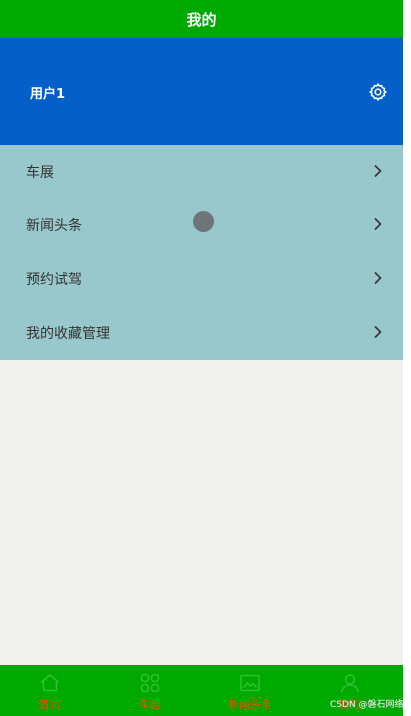 The height and width of the screenshot is (716, 411). I want to click on tab-label: 新闻头条, so click(250, 704).